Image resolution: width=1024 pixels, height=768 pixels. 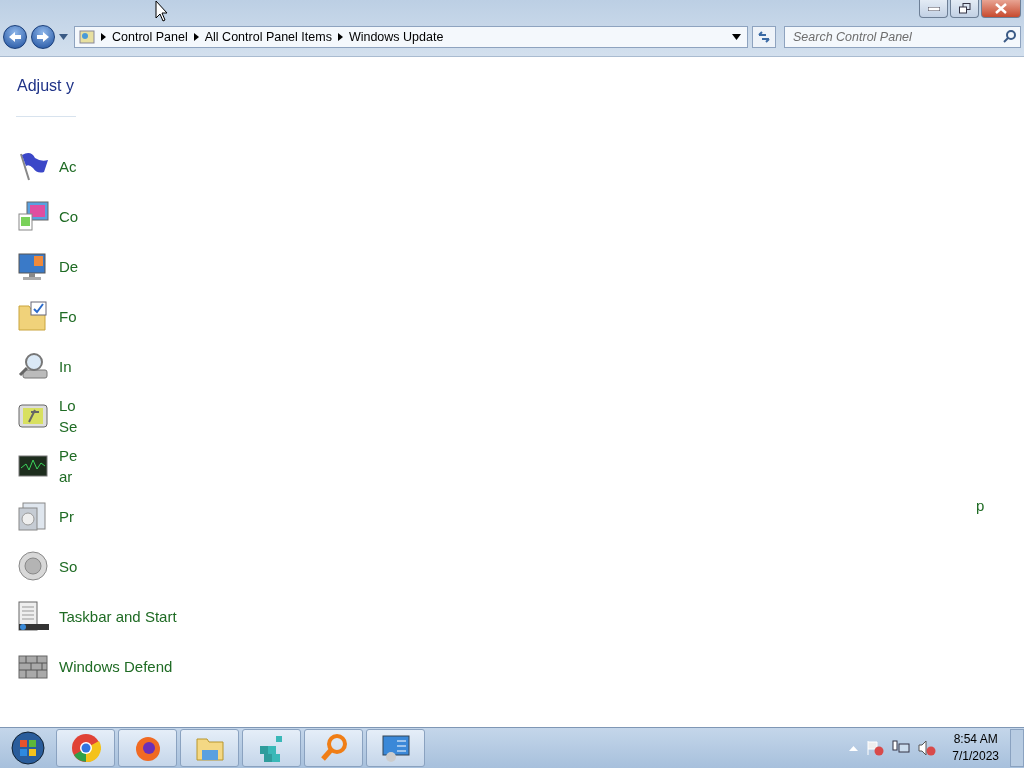 What do you see at coordinates (65, 366) in the screenshot?
I see `settings-link: In` at bounding box center [65, 366].